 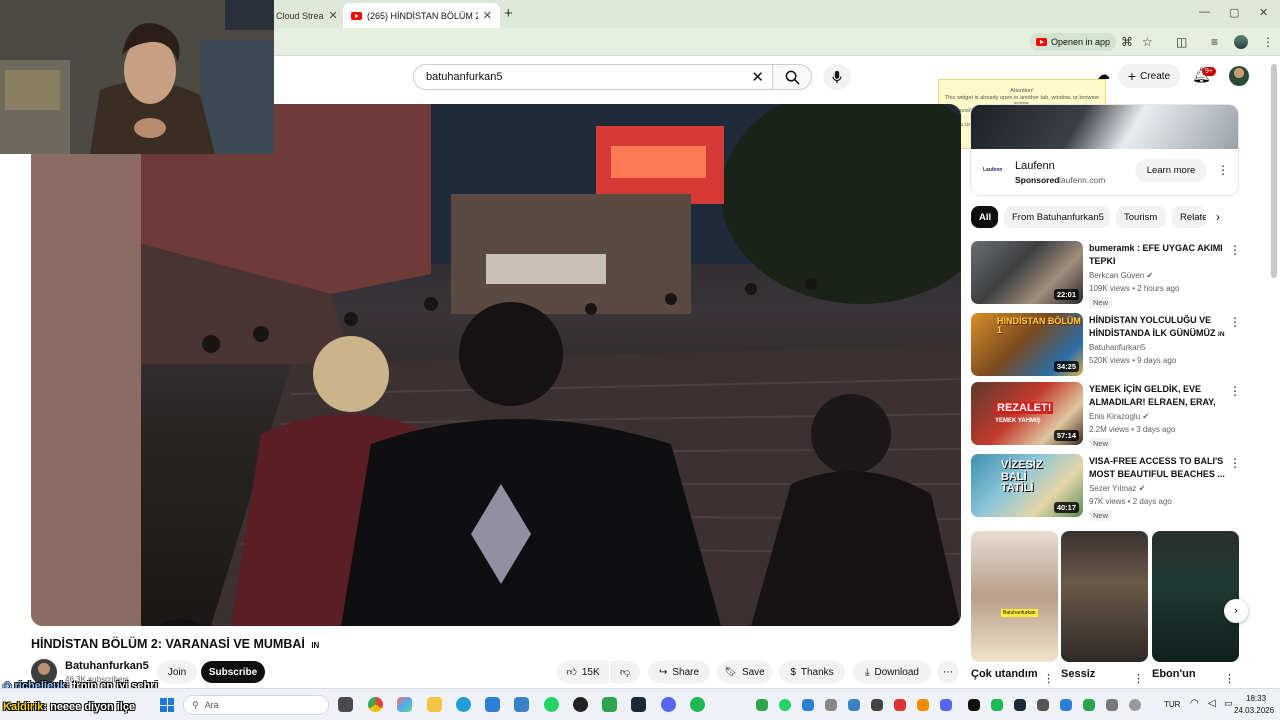 What do you see at coordinates (345, 704) in the screenshot?
I see `task-view-icon` at bounding box center [345, 704].